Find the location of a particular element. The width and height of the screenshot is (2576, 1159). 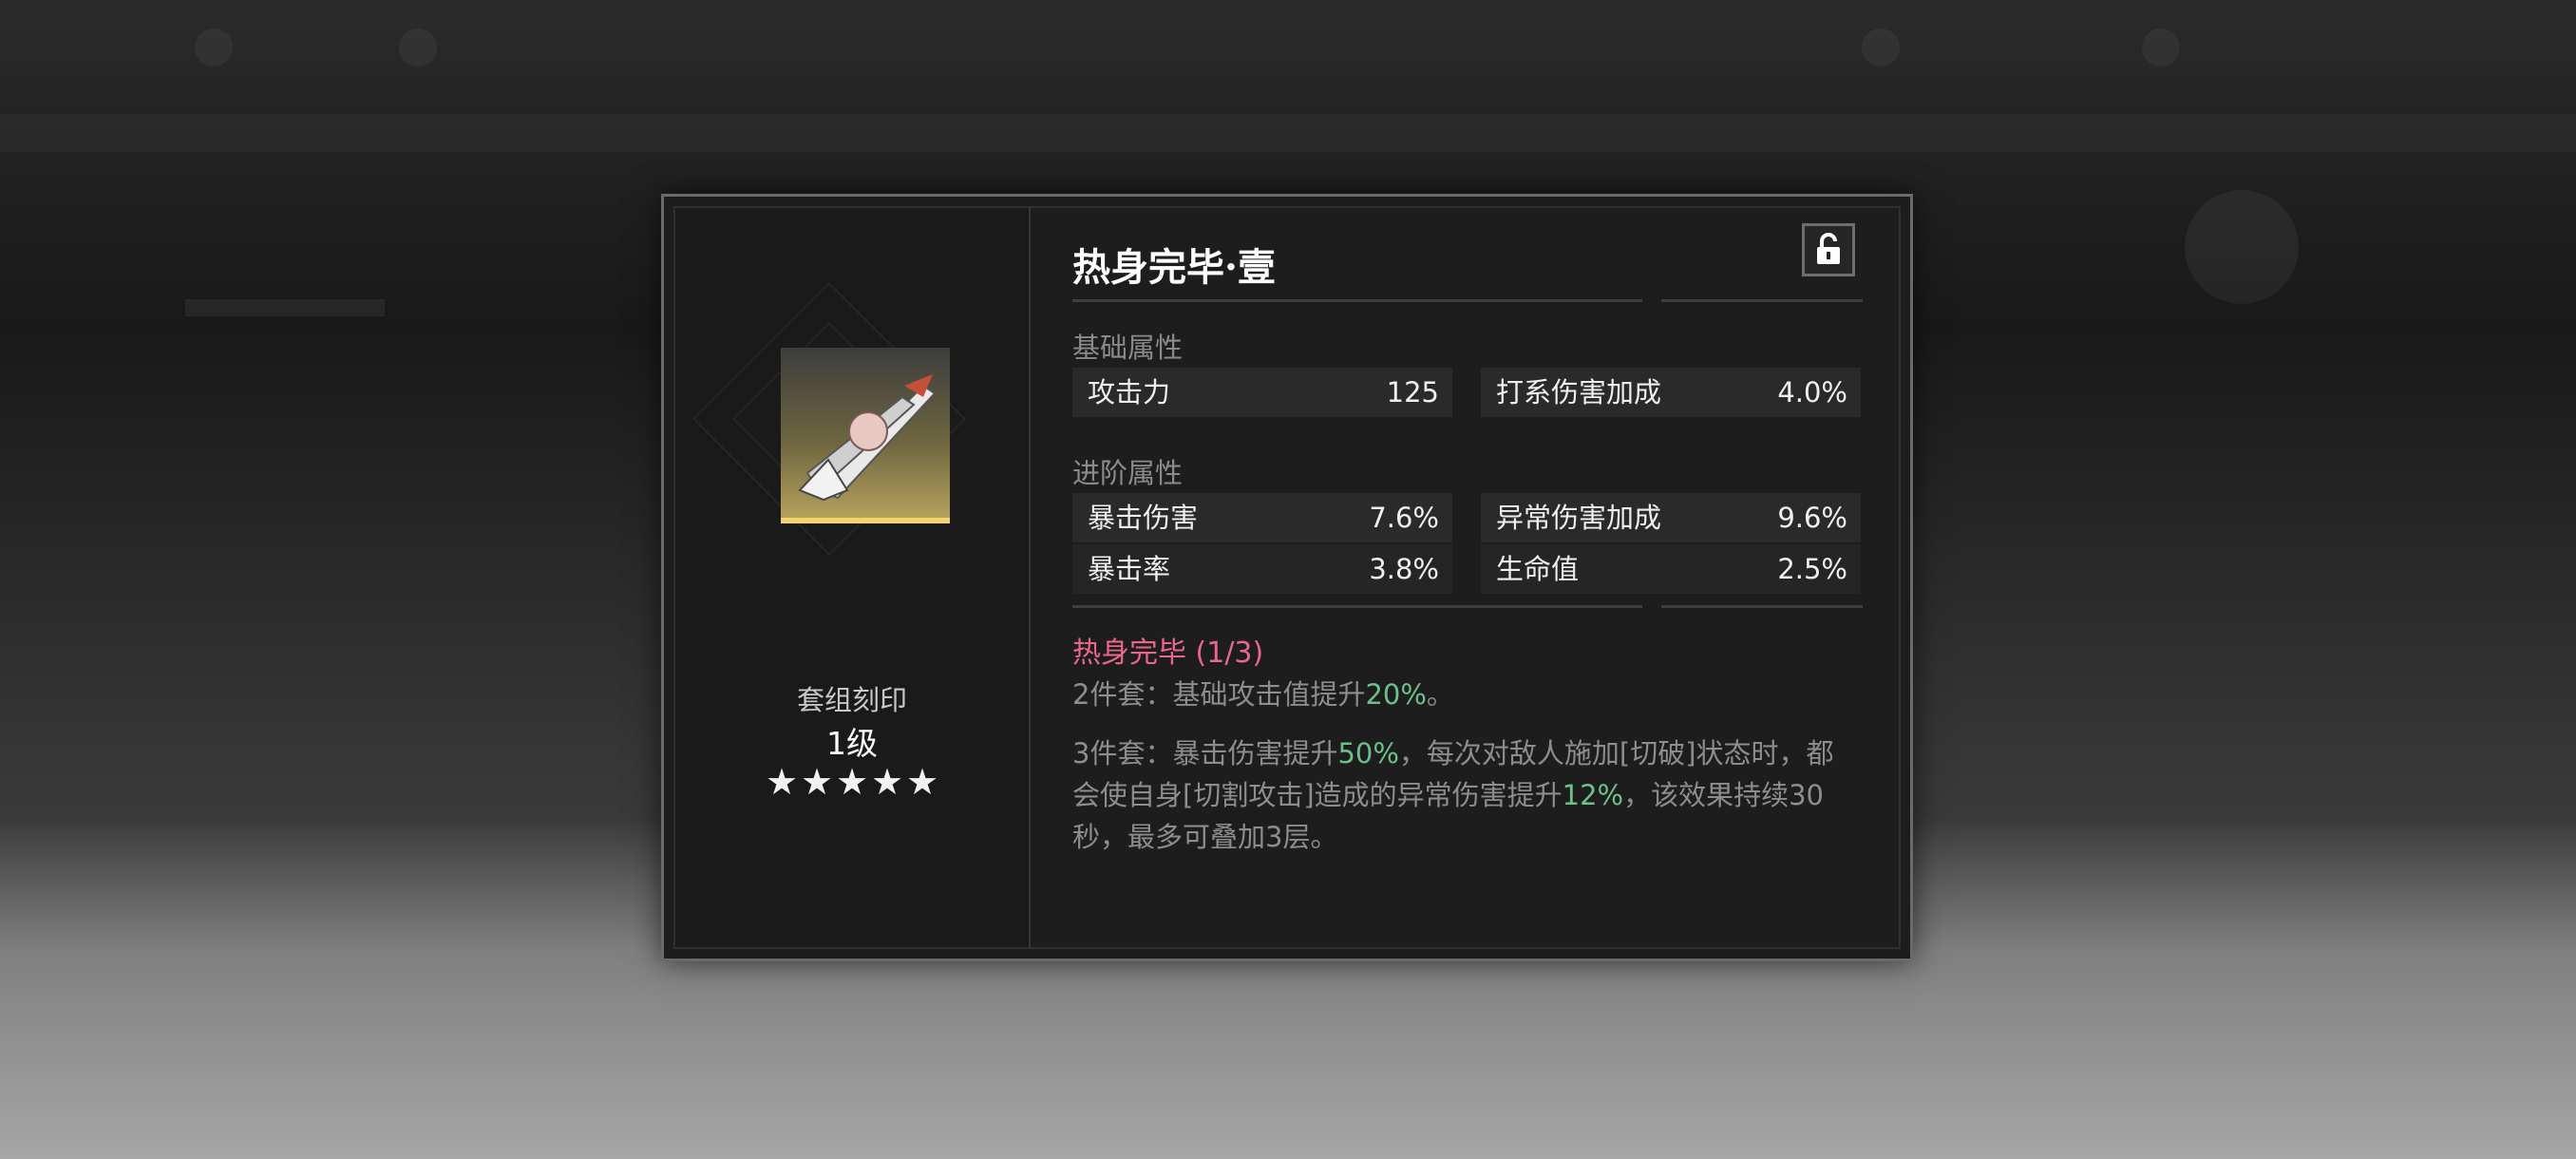

item-preview-column: 套组刻印 1级 ★★★★★ is located at coordinates (853, 577).